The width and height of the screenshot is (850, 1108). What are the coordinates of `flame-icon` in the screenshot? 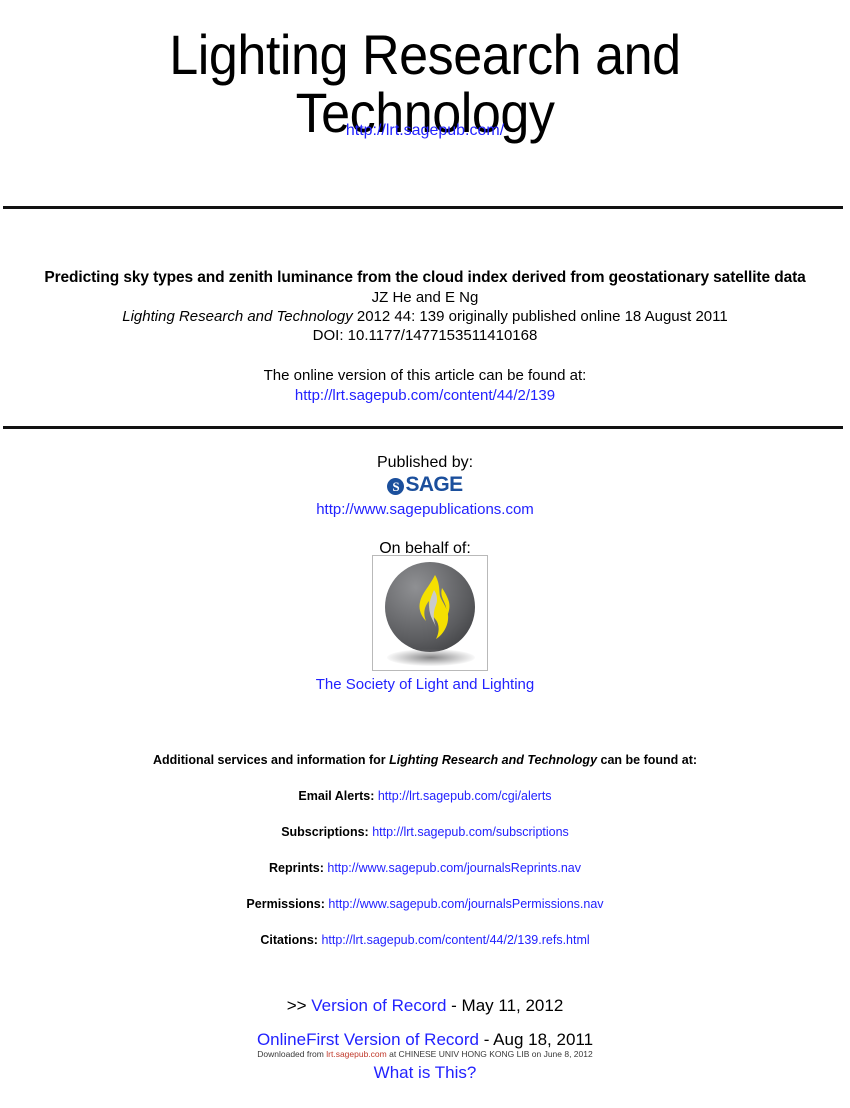 It's located at (434, 607).